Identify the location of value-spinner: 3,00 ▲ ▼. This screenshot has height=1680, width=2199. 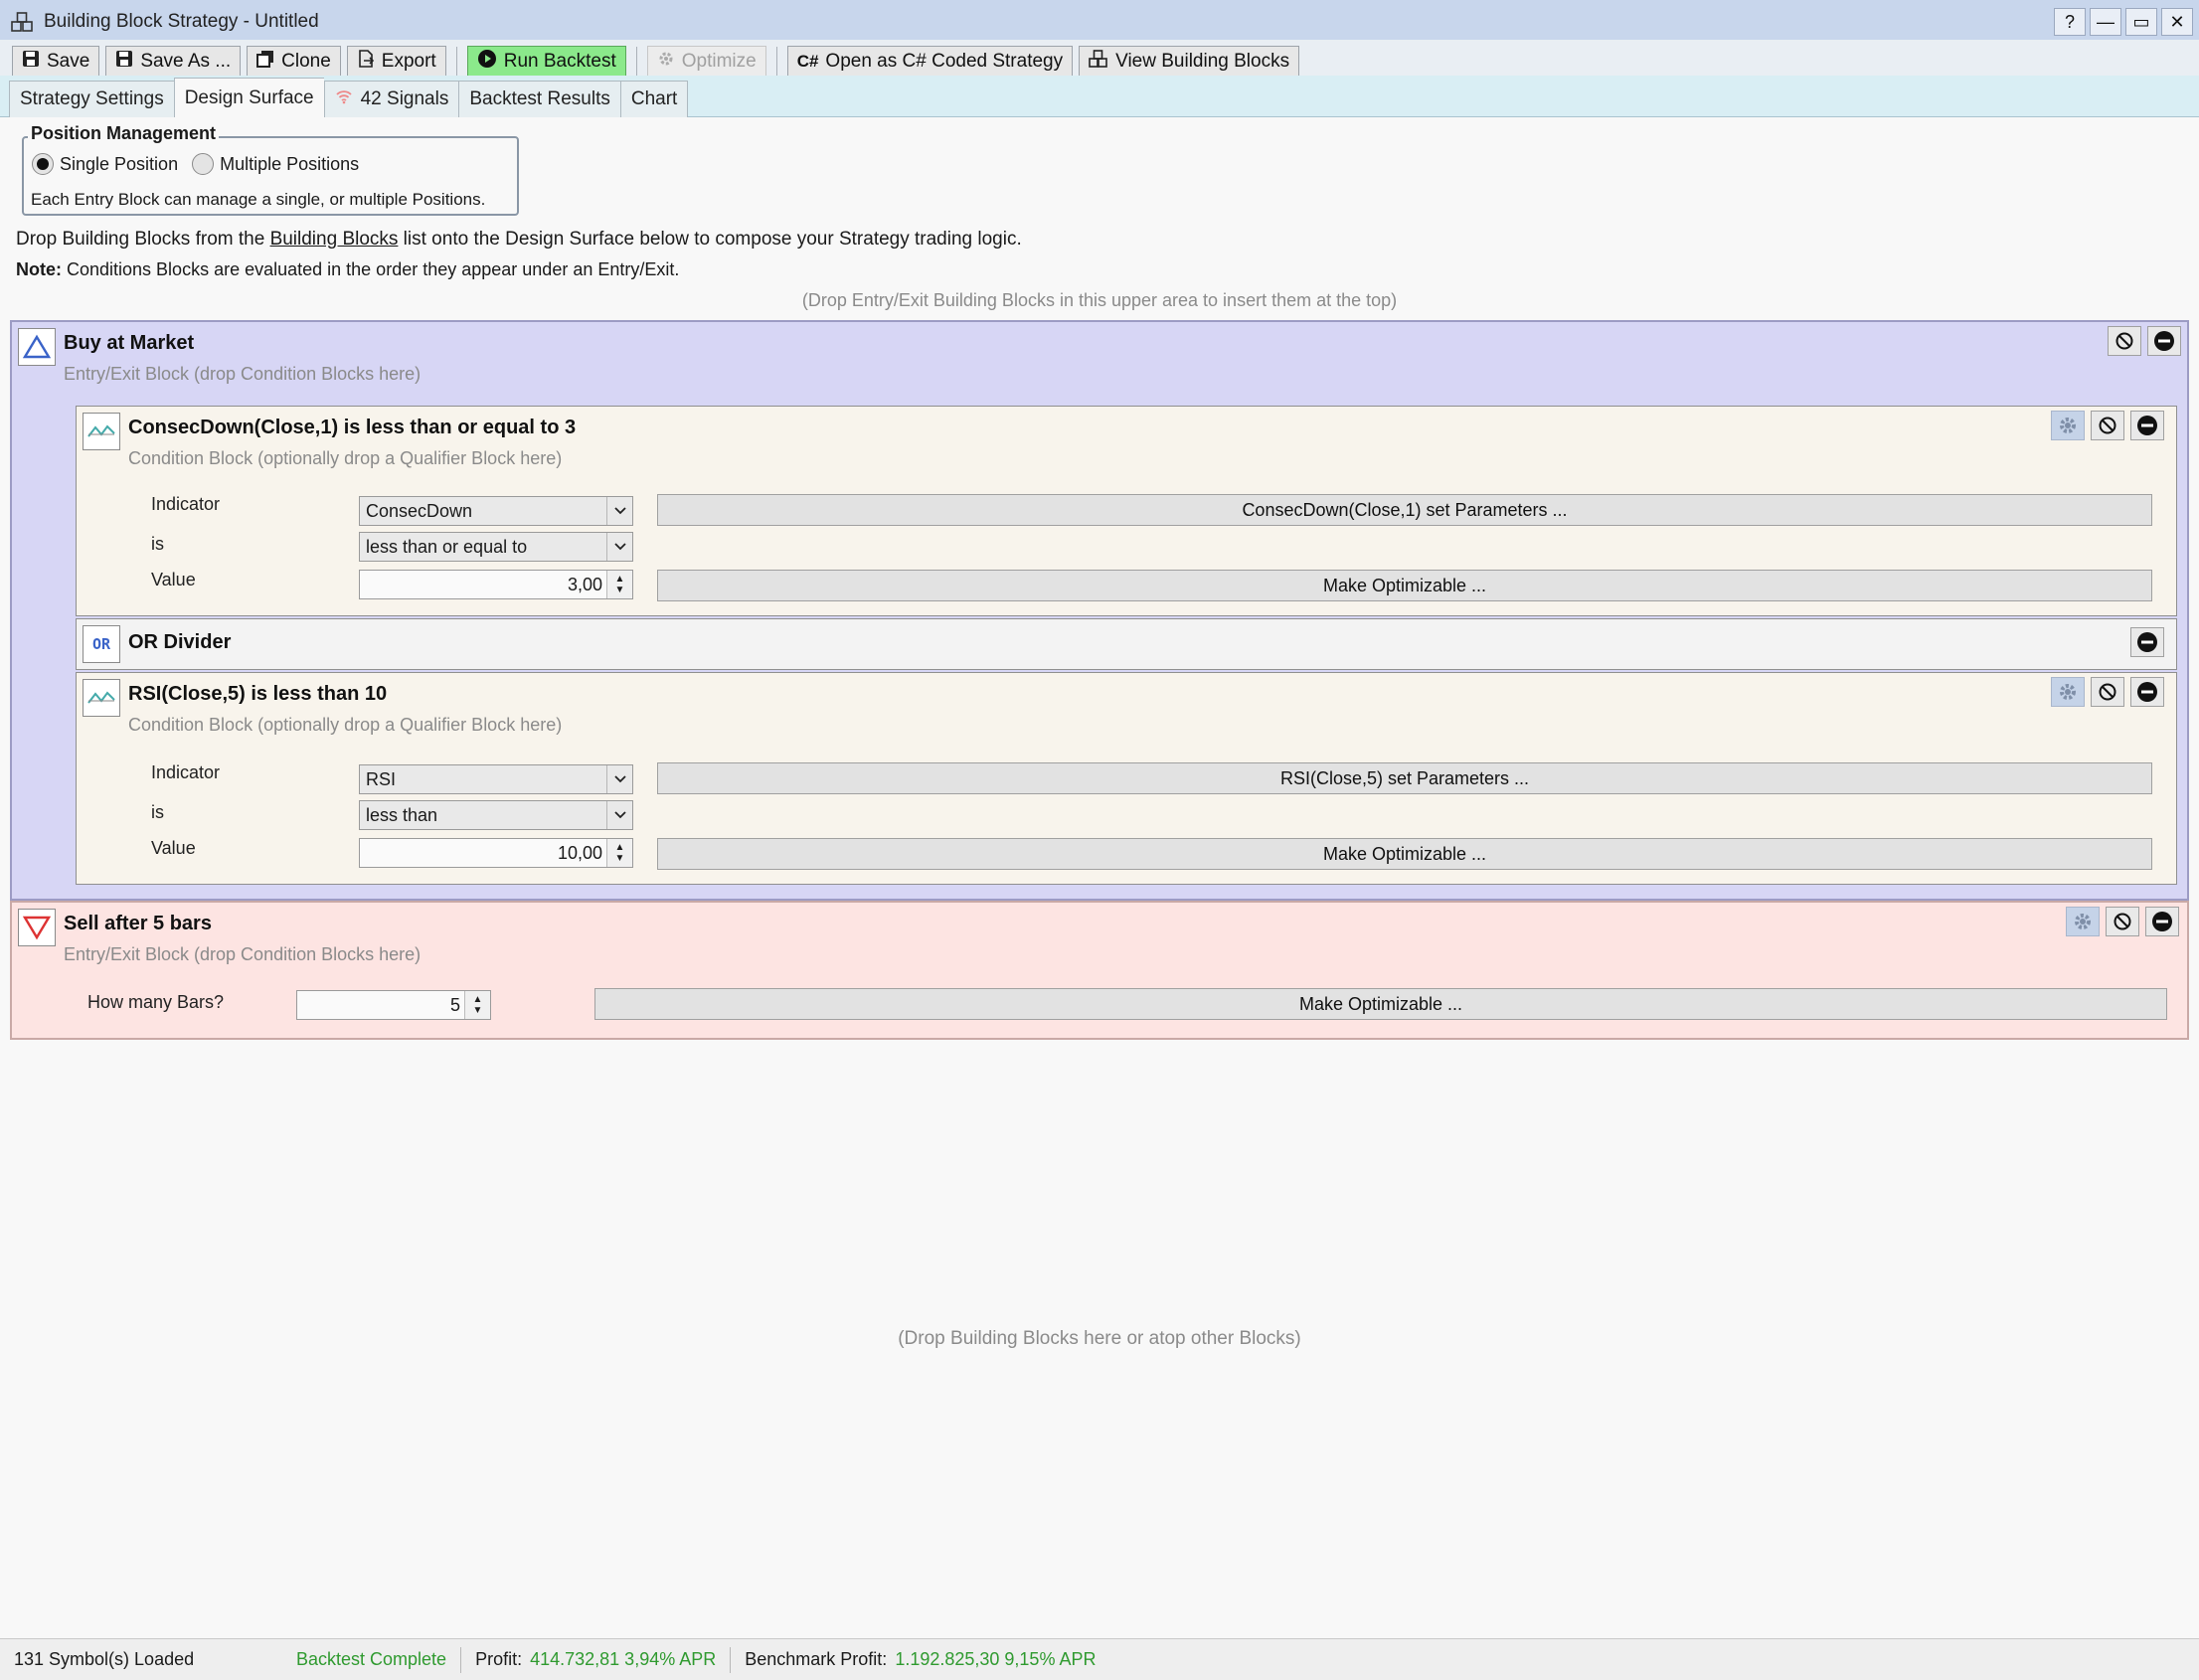
(496, 584).